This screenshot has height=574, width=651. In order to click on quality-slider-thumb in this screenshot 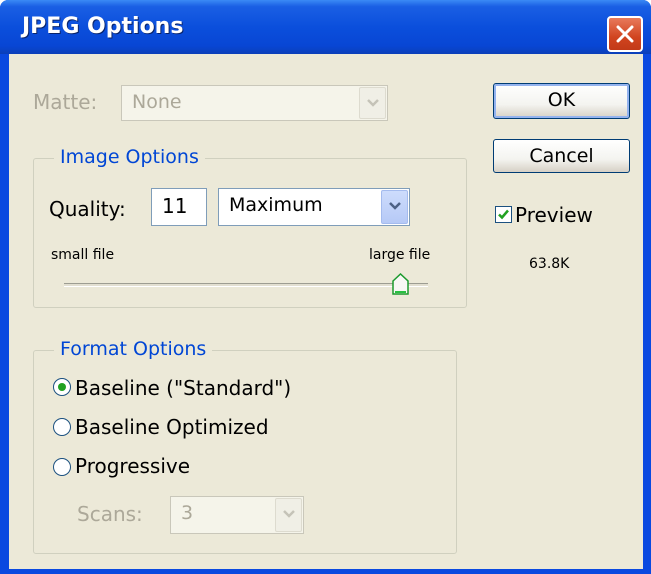, I will do `click(400, 284)`.